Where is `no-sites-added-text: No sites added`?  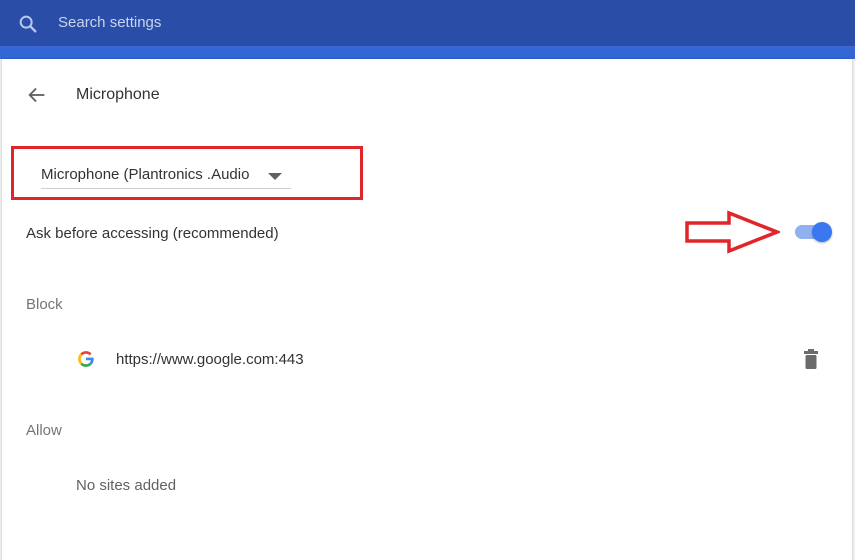
no-sites-added-text: No sites added is located at coordinates (126, 485).